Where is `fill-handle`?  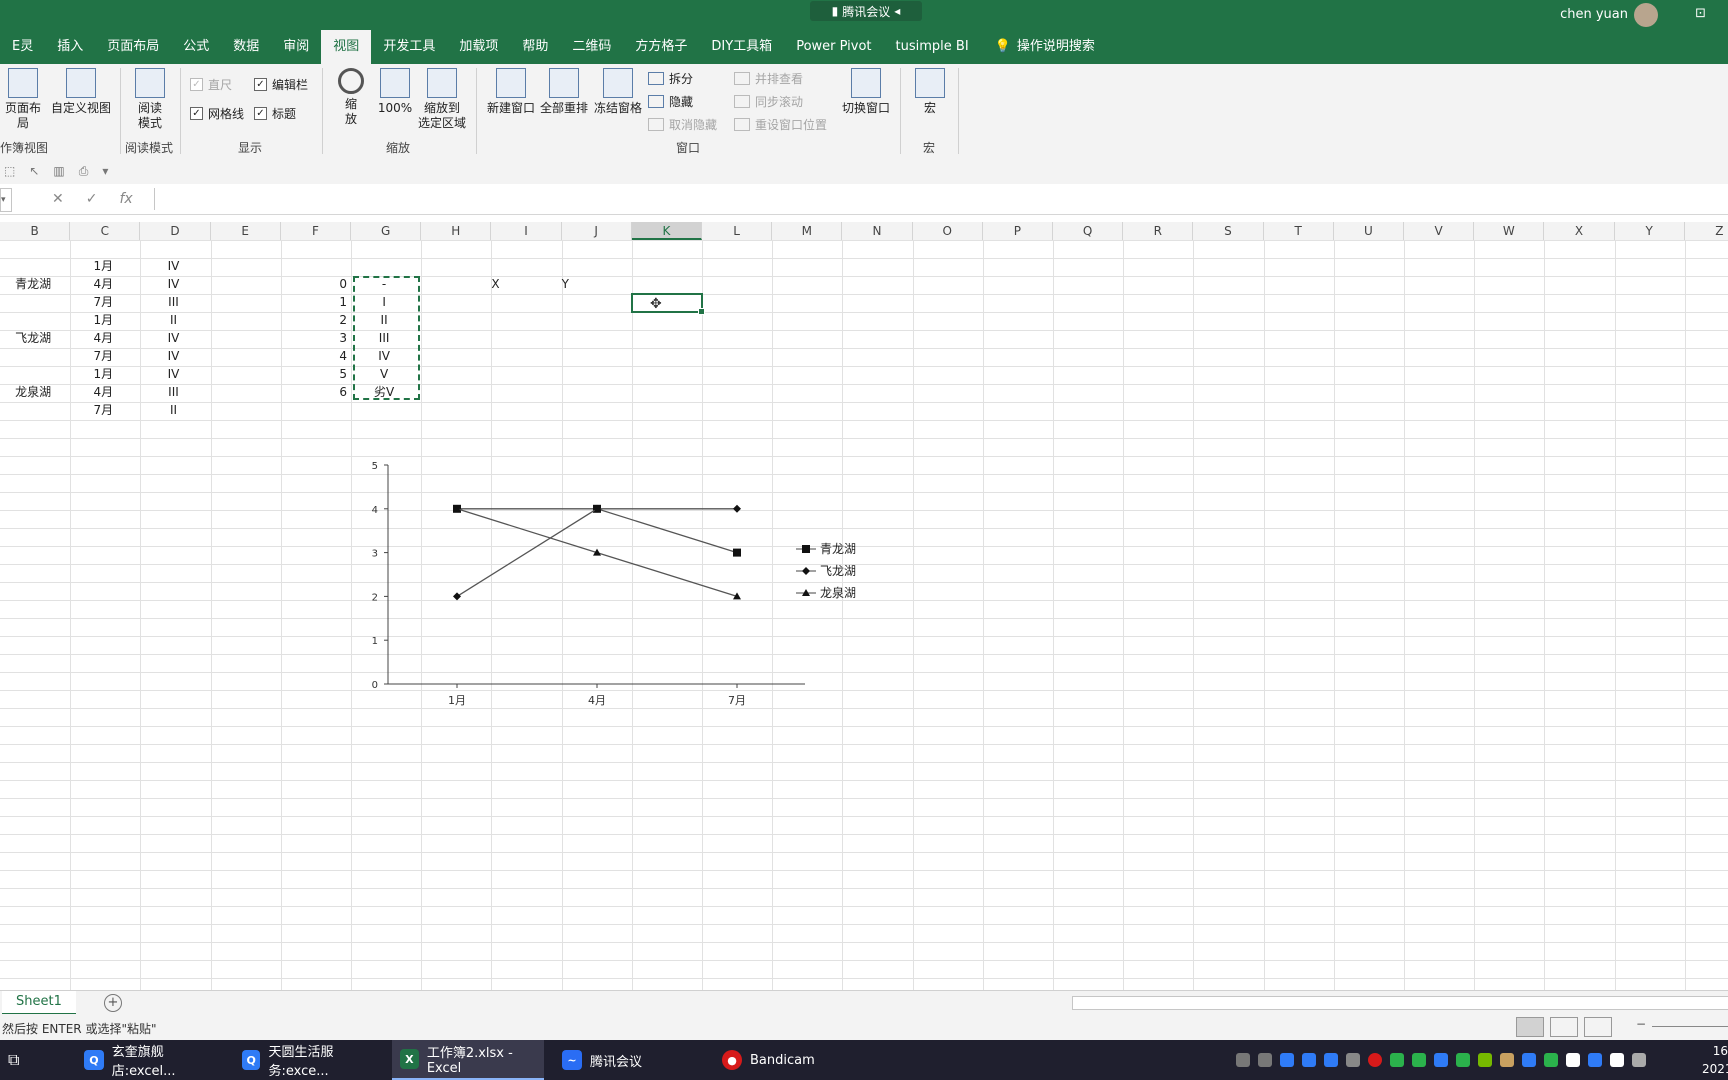
fill-handle is located at coordinates (701, 311).